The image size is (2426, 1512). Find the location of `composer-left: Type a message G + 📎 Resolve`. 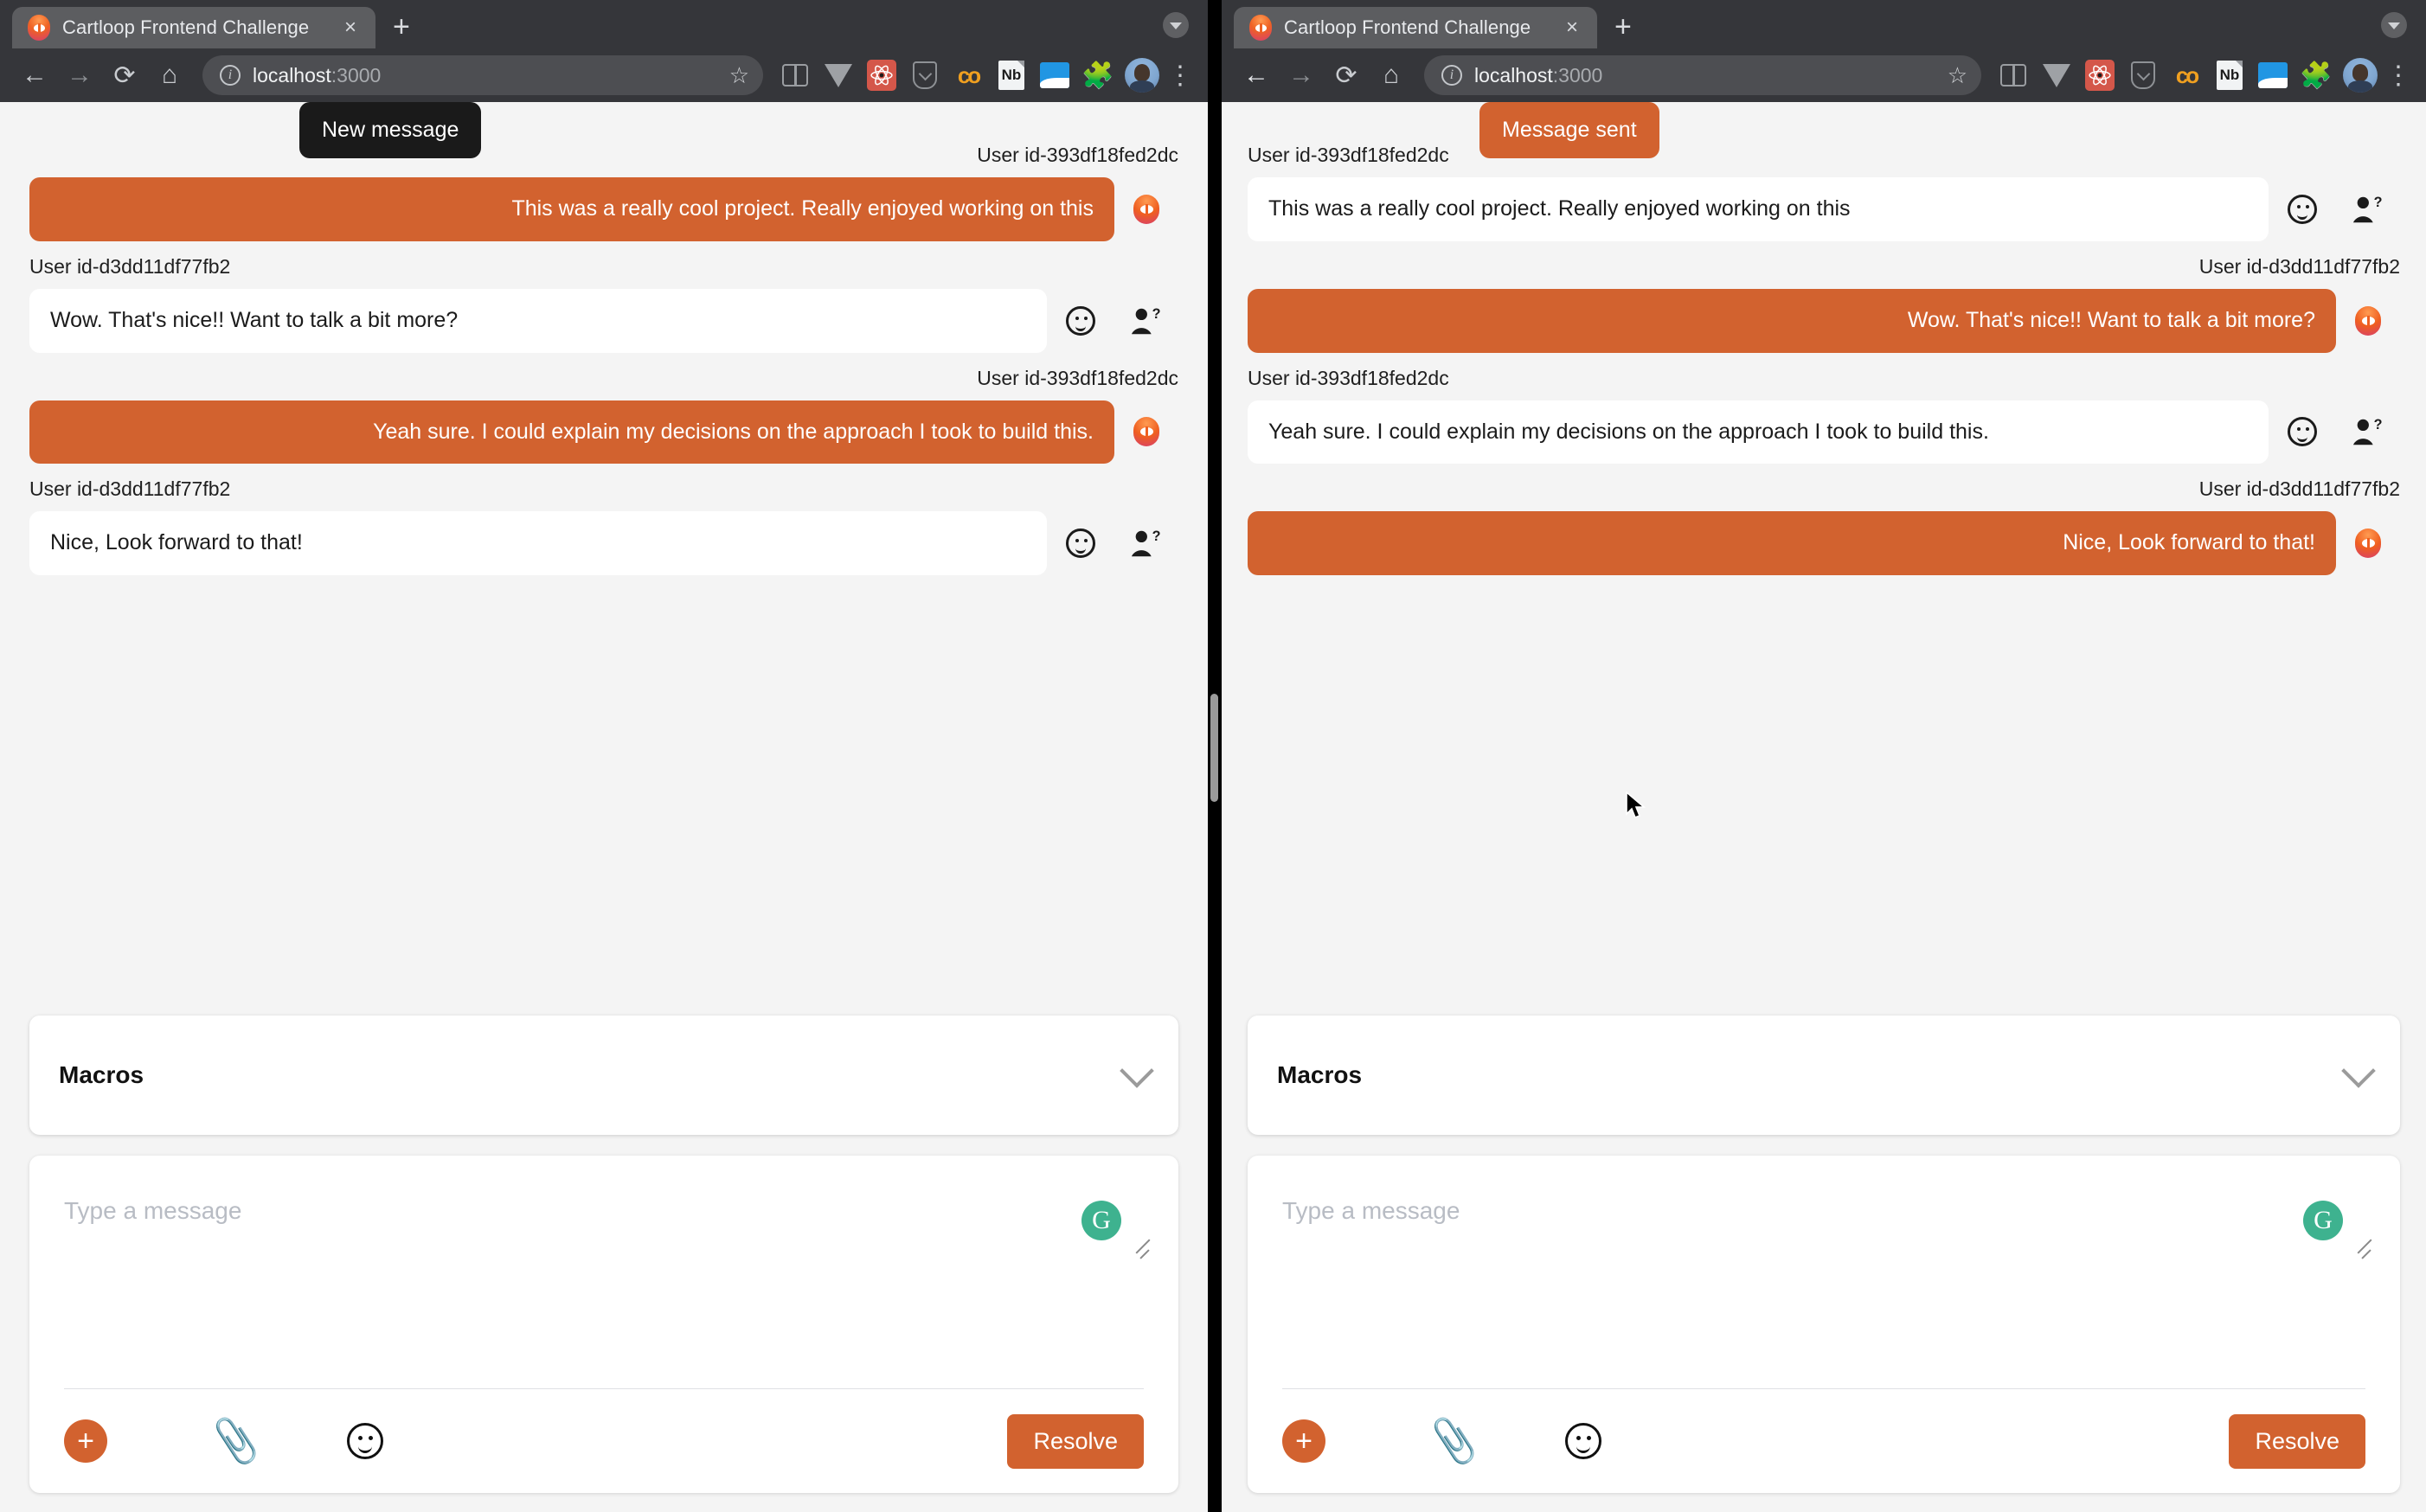

composer-left: Type a message G + 📎 Resolve is located at coordinates (603, 1324).